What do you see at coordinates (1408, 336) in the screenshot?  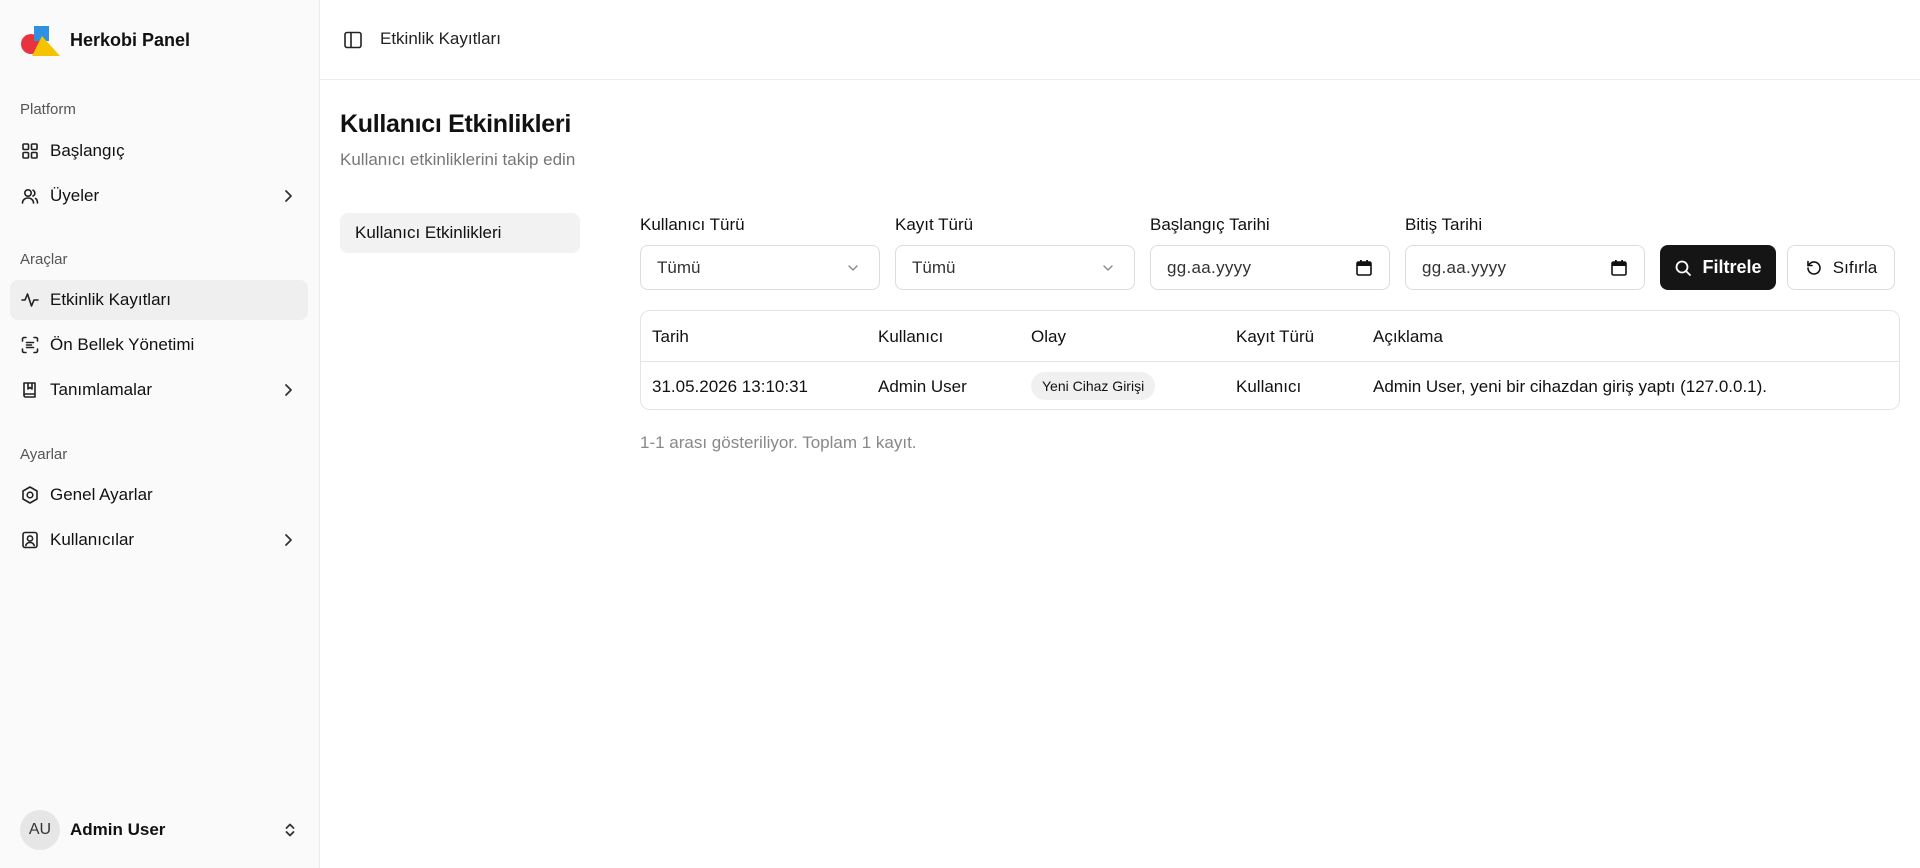 I see `column-header-aciklama: Açıklama` at bounding box center [1408, 336].